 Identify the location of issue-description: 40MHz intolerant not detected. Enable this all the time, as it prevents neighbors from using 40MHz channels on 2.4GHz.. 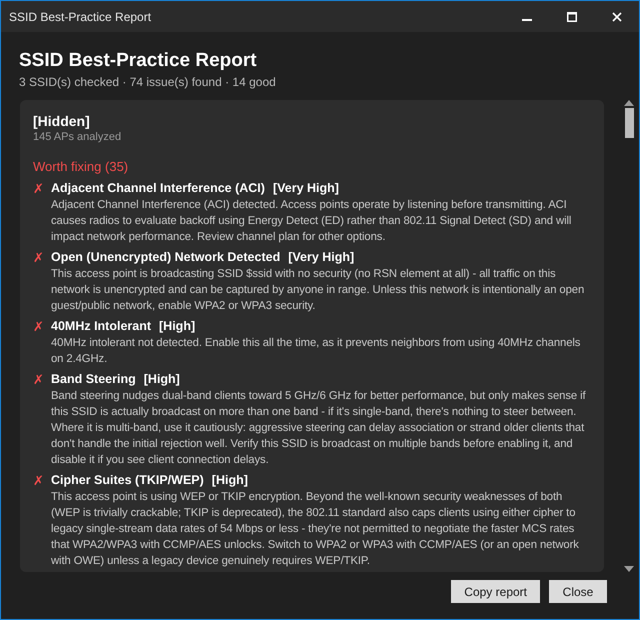
(316, 351).